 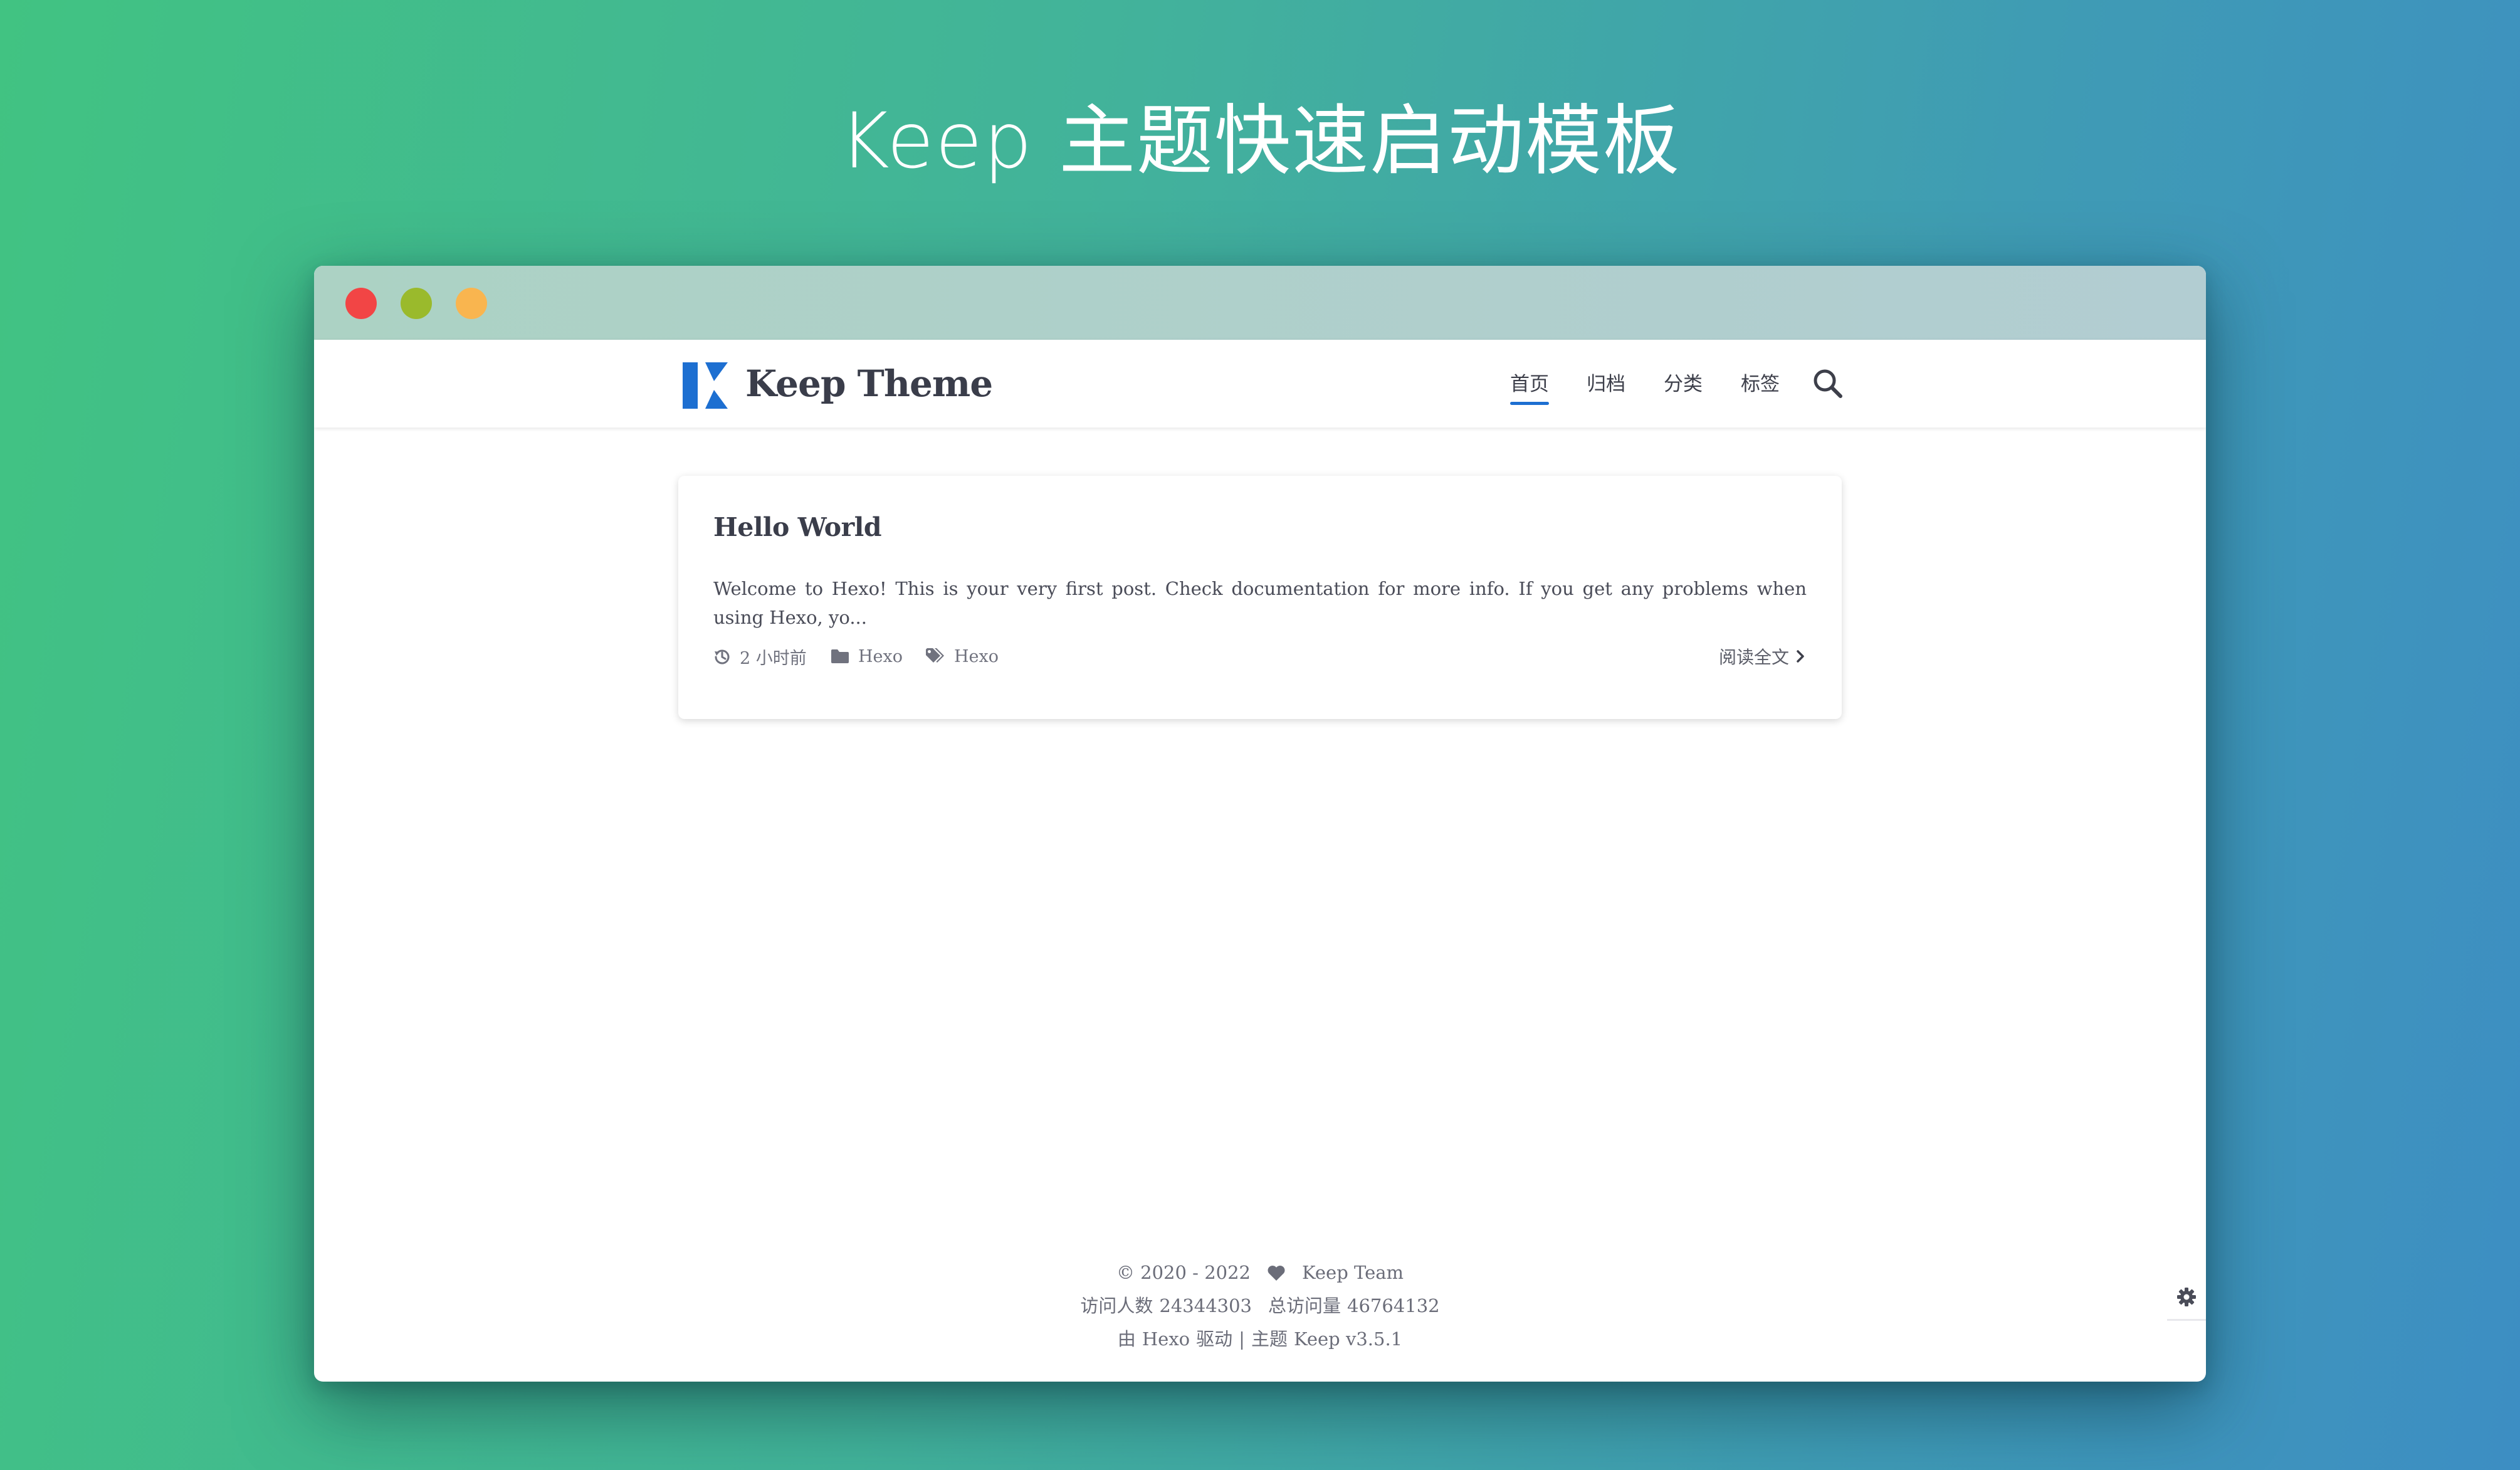 I want to click on window-close-button, so click(x=361, y=304).